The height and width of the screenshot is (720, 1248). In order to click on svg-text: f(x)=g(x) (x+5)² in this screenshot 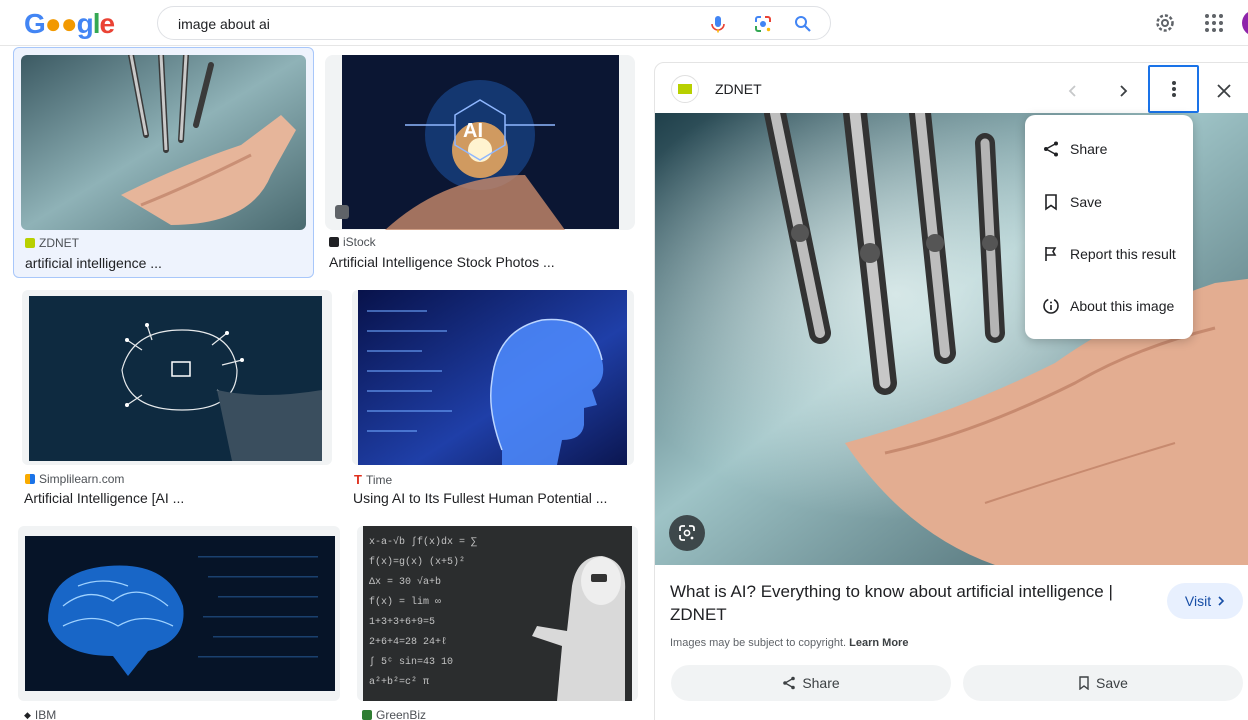, I will do `click(417, 562)`.